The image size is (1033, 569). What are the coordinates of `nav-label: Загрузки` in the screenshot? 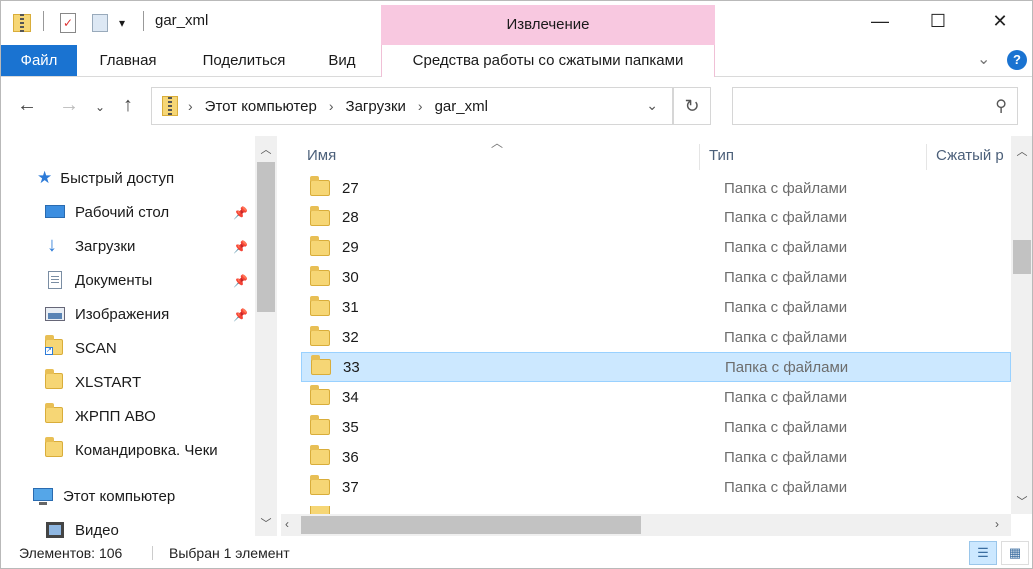 It's located at (105, 246).